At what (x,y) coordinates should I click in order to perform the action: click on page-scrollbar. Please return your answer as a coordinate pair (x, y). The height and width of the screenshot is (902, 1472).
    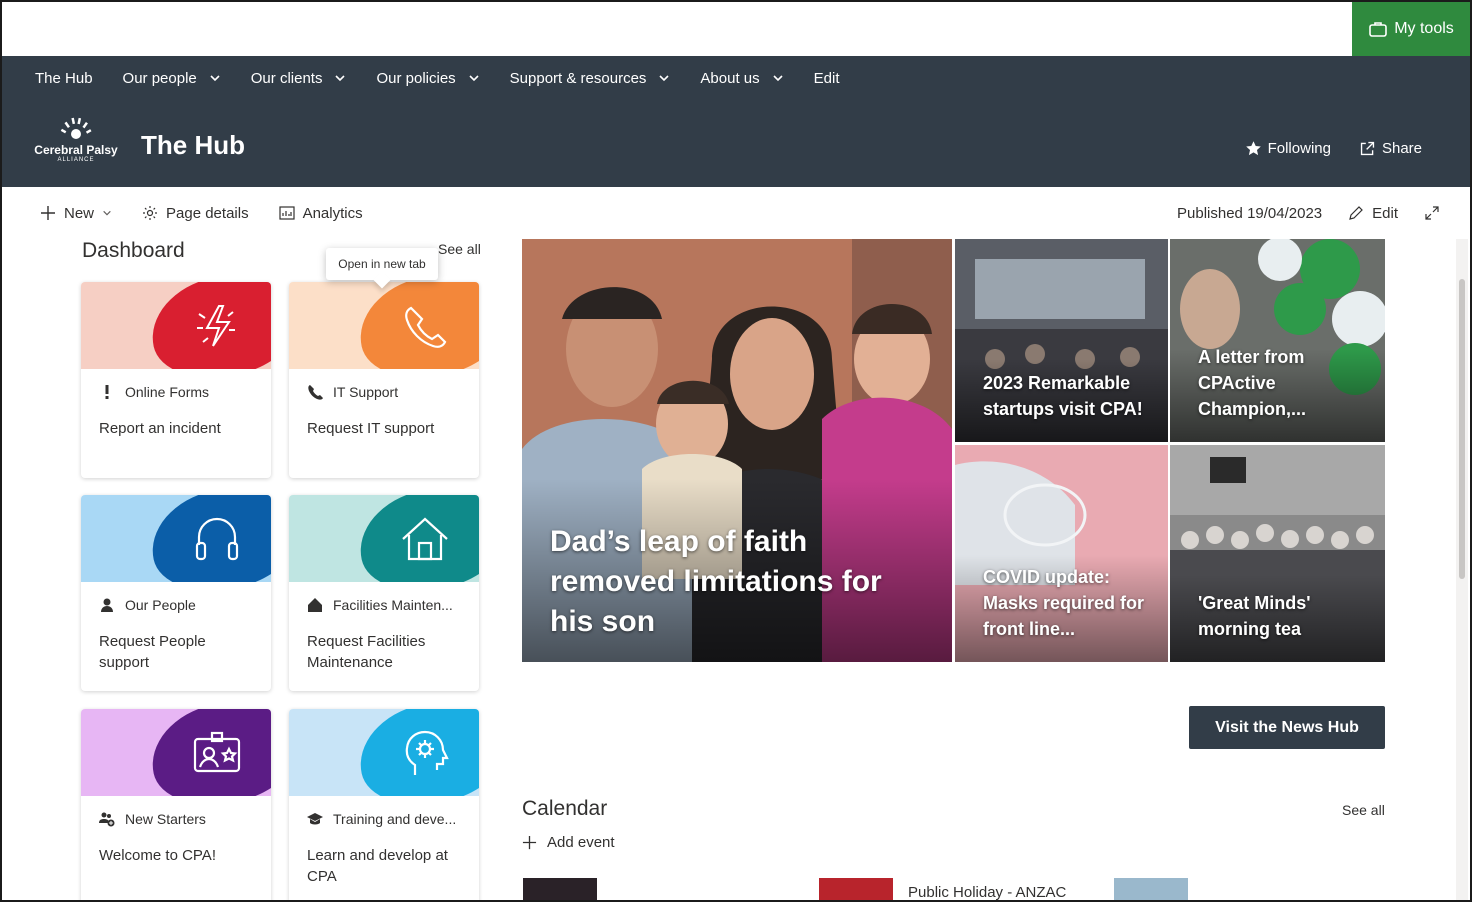
    Looking at the image, I should click on (1462, 569).